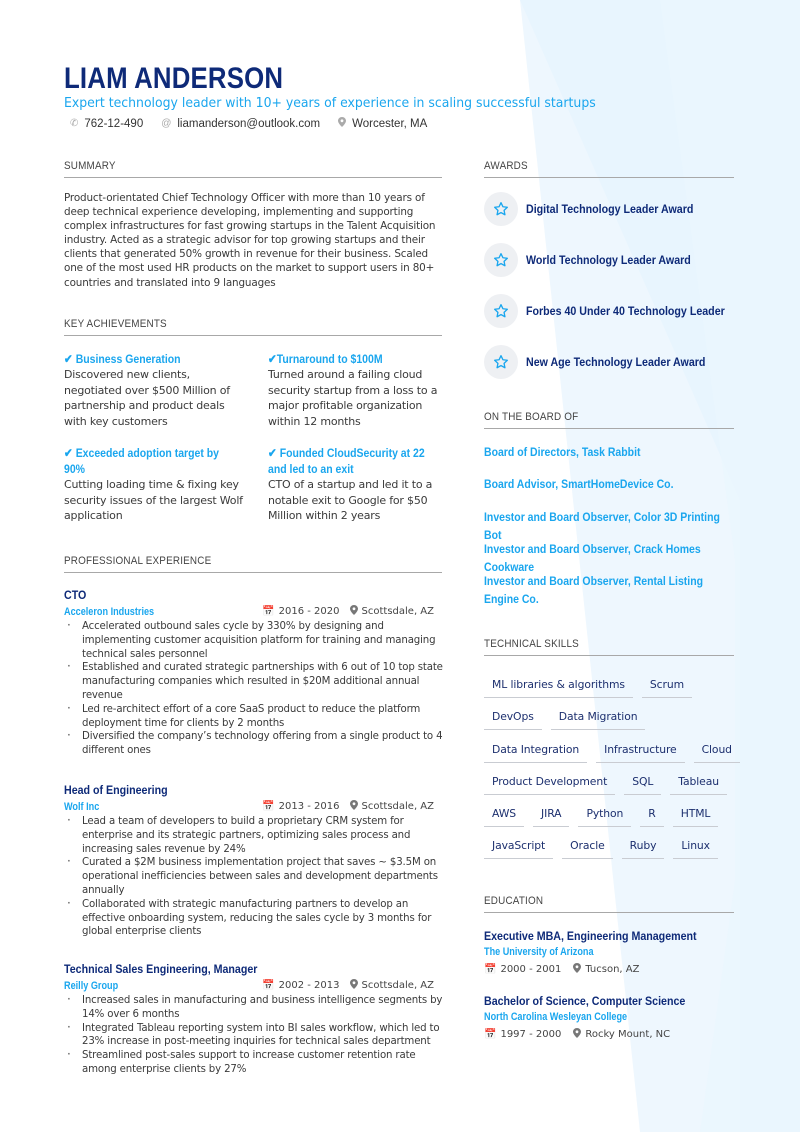 The height and width of the screenshot is (1132, 800). I want to click on award-item: World Technology Leader Award, so click(601, 260).